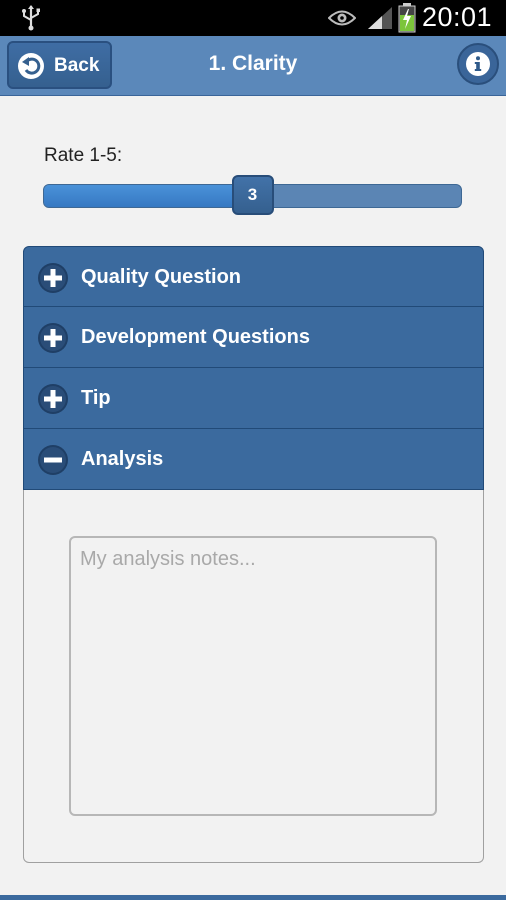  What do you see at coordinates (342, 18) in the screenshot?
I see `eye-icon` at bounding box center [342, 18].